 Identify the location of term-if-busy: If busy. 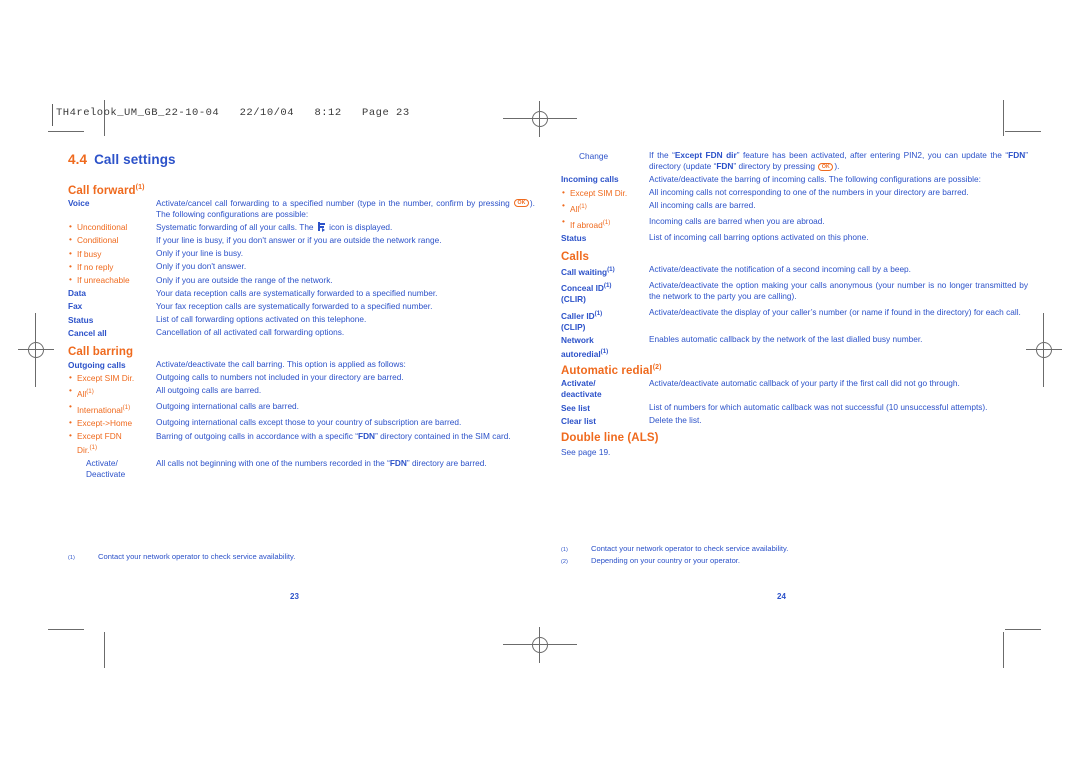
(112, 254).